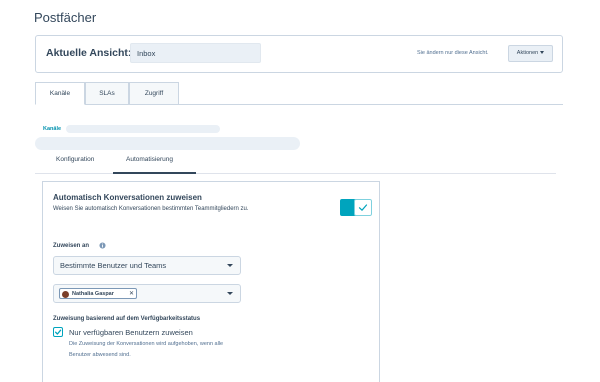 This screenshot has height=382, width=600. Describe the element at coordinates (89, 53) in the screenshot. I see `current-view-label: Aktuelle Ansicht:` at that location.